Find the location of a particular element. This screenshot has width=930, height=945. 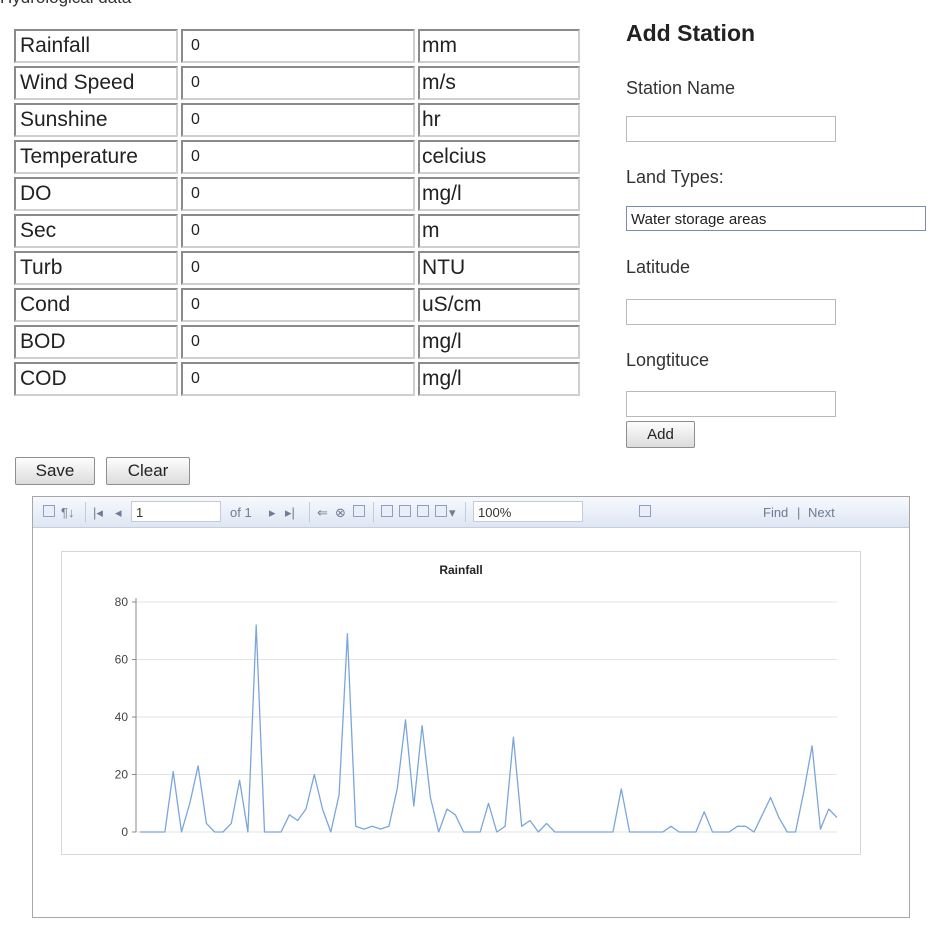

parameter-name: Wind Speed is located at coordinates (96, 83).